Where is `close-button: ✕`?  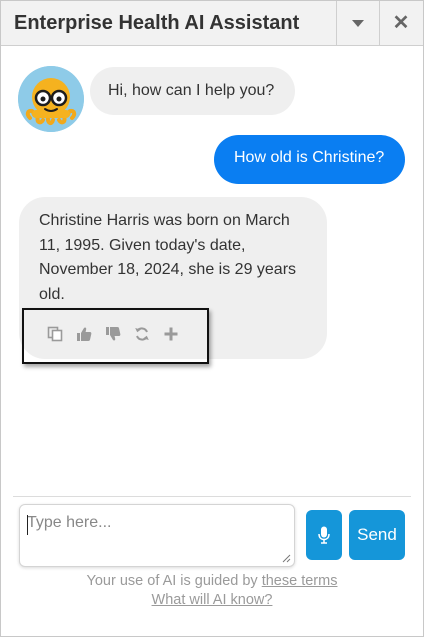
close-button: ✕ is located at coordinates (400, 23).